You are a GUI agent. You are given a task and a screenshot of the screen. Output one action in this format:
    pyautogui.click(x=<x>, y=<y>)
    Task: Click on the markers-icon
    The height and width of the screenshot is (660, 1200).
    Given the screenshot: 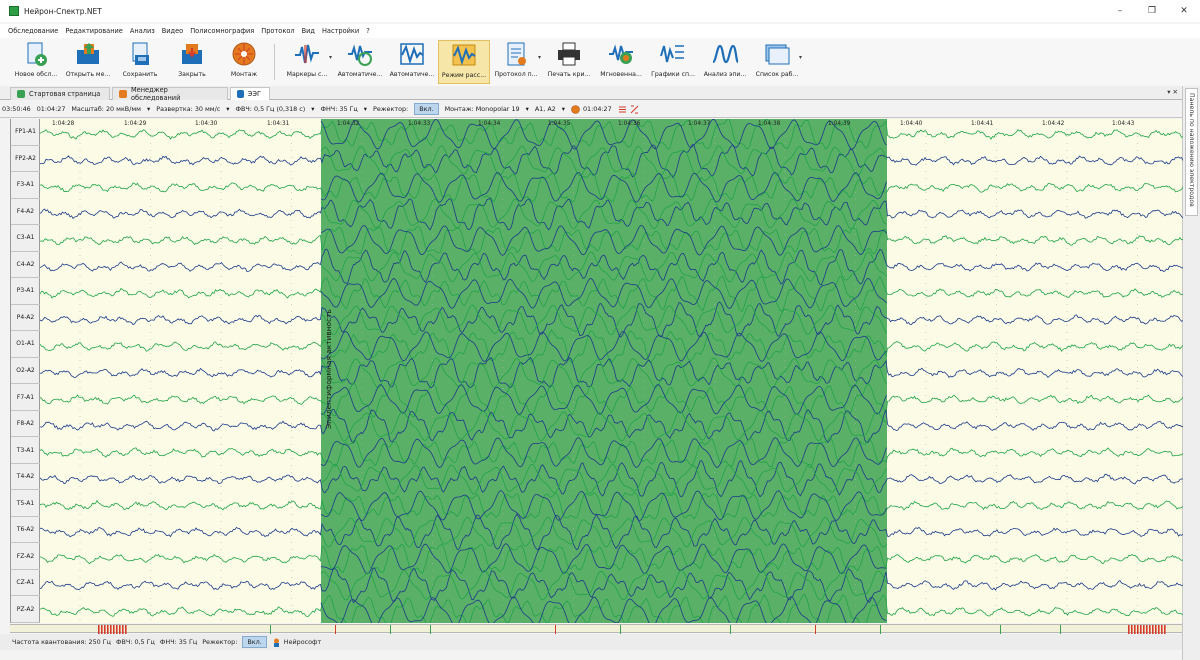 What is the action you would take?
    pyautogui.click(x=307, y=54)
    